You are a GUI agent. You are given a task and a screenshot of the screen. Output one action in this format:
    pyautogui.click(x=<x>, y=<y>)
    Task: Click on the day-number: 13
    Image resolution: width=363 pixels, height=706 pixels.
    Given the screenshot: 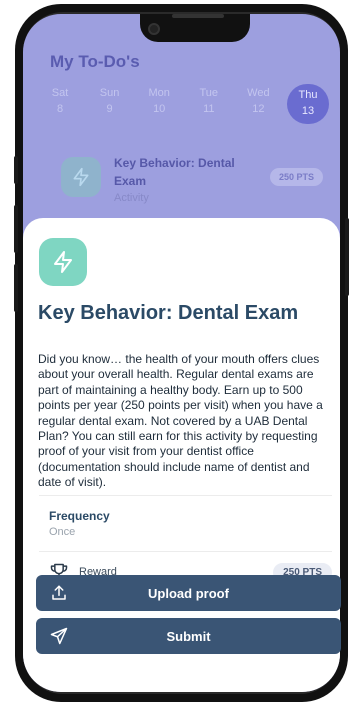 What is the action you would take?
    pyautogui.click(x=308, y=111)
    